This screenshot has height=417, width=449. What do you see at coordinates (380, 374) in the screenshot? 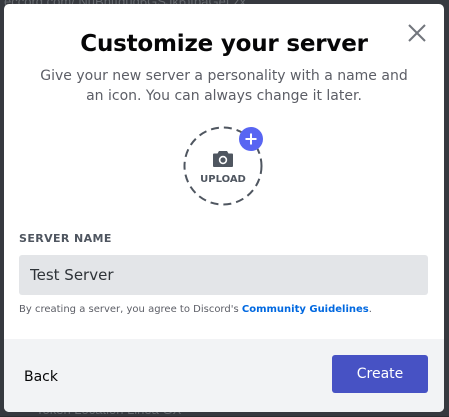
I see `create-button: Create` at bounding box center [380, 374].